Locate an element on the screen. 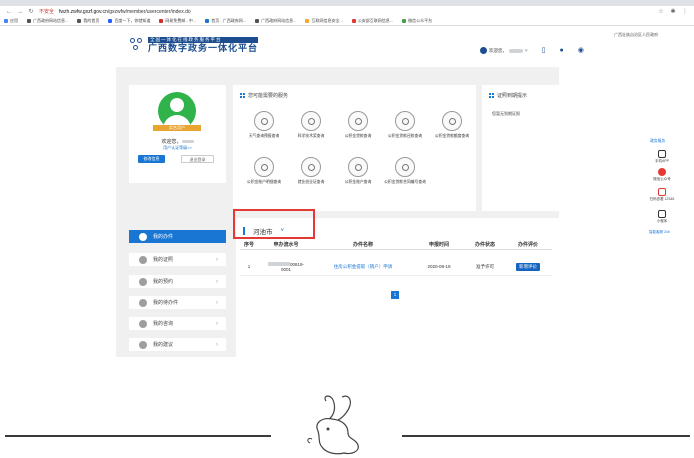  service-item: 公积金账户查询 is located at coordinates (358, 171).